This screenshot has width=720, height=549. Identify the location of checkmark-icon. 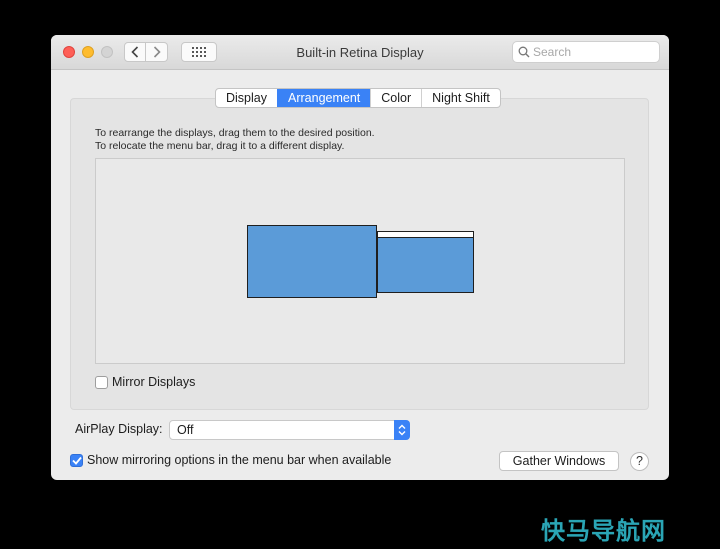
(76, 460).